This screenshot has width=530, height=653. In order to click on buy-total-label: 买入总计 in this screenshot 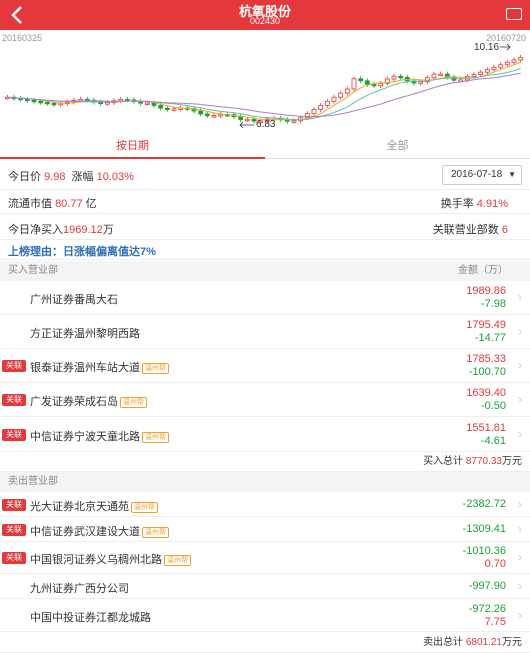, I will do `click(443, 461)`.